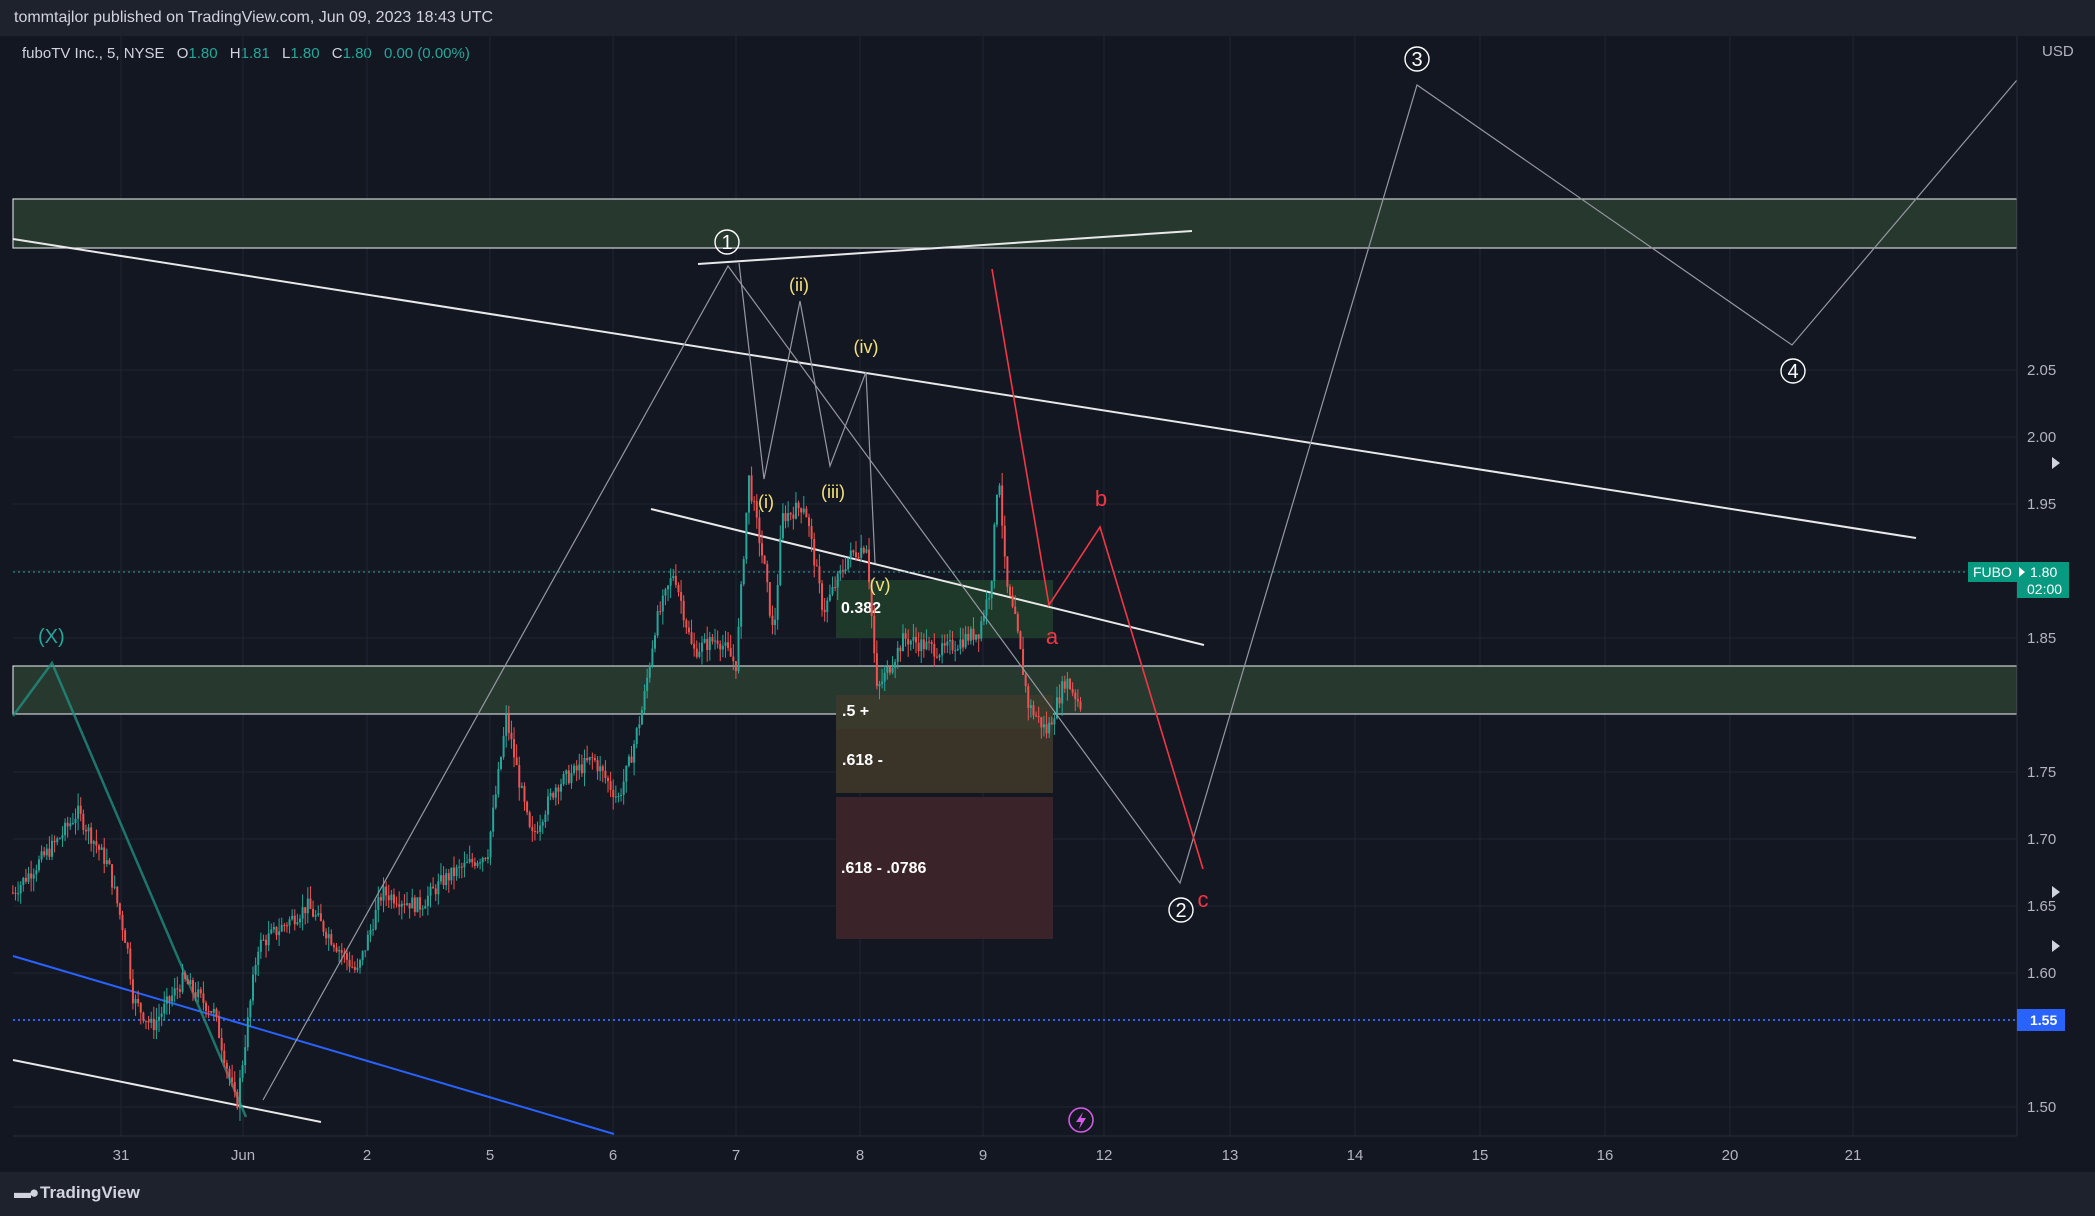 The height and width of the screenshot is (1216, 2095). I want to click on price-axis, so click(2056, 604).